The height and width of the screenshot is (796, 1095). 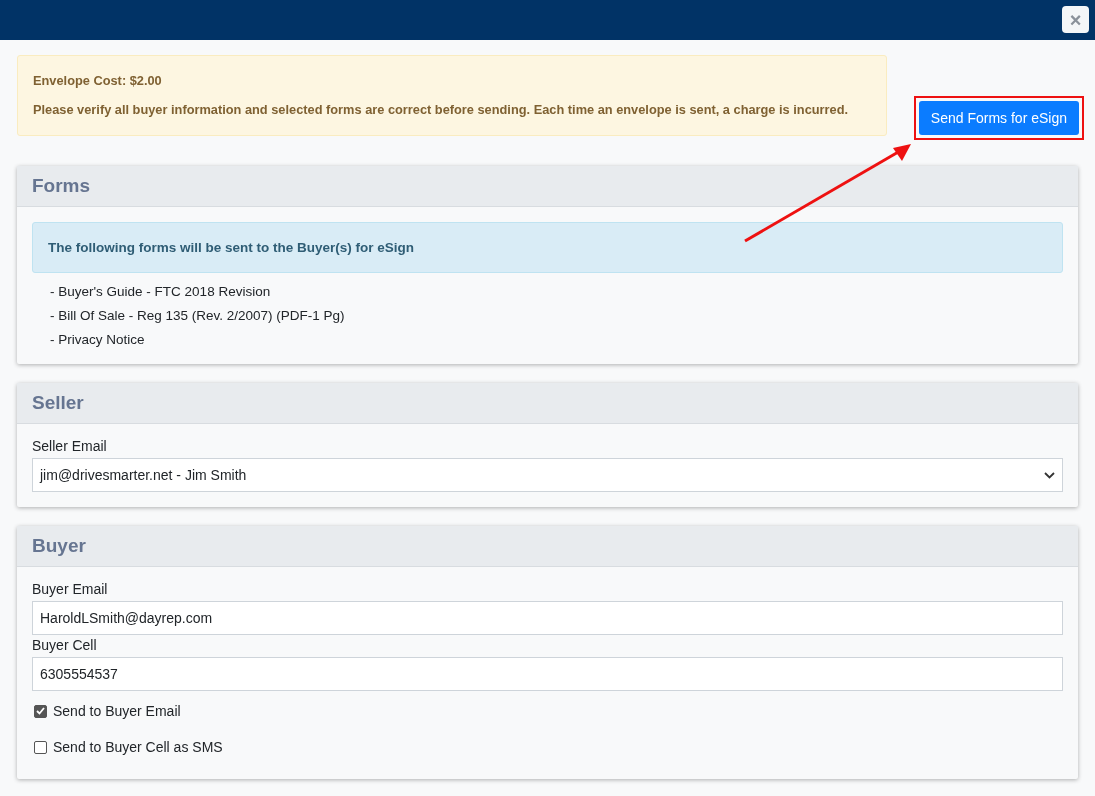 What do you see at coordinates (65, 645) in the screenshot?
I see `field-label: Buyer Cell` at bounding box center [65, 645].